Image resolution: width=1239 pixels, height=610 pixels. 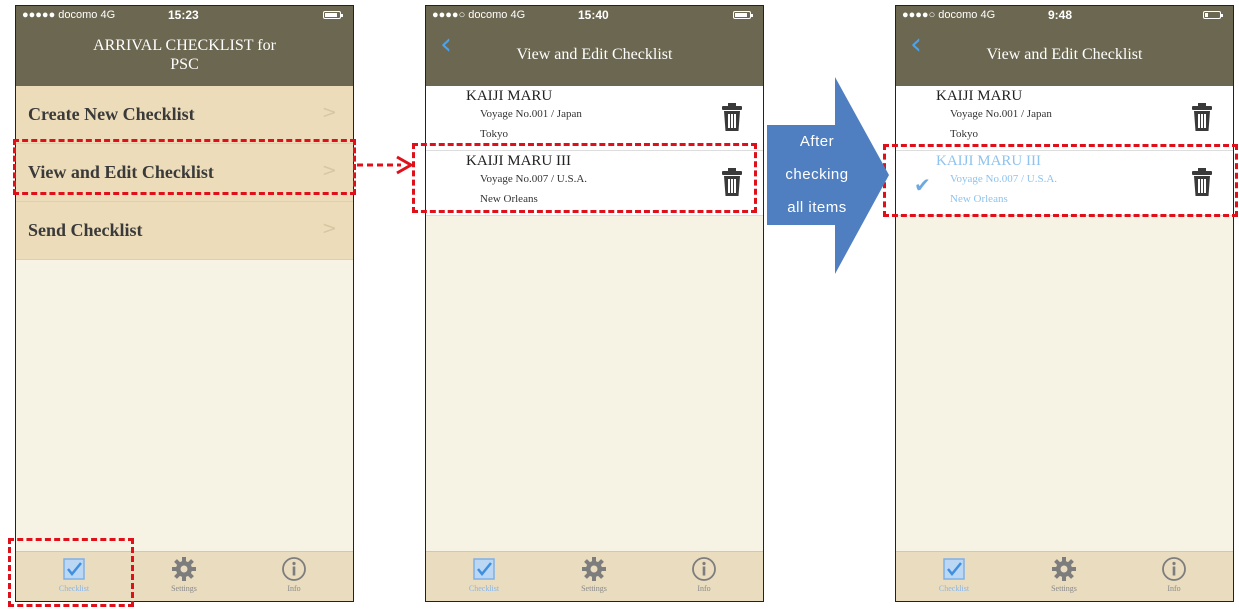 I want to click on clock: 9:48, so click(x=1060, y=15).